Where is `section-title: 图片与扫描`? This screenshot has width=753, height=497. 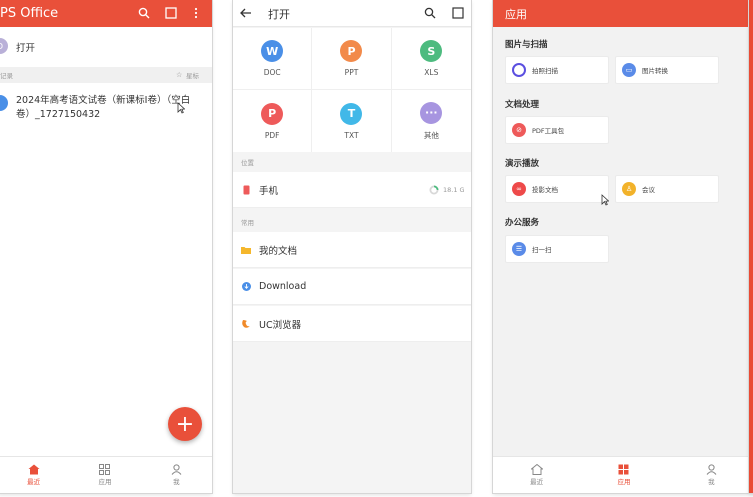 section-title: 图片与扫描 is located at coordinates (526, 45).